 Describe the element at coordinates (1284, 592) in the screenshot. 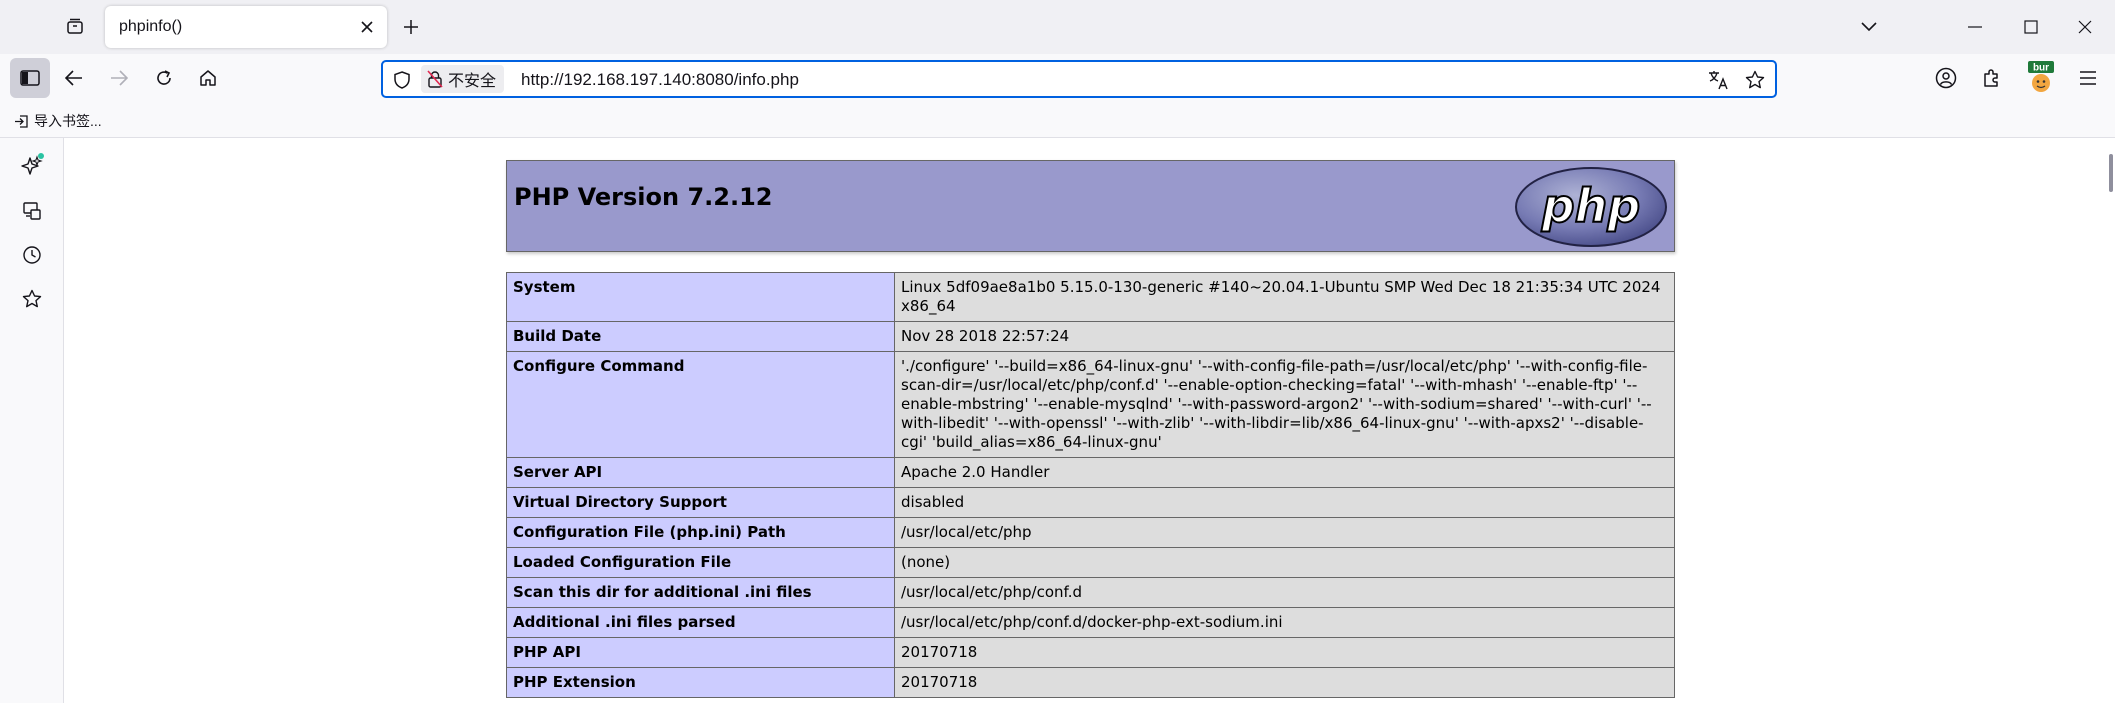

I see `info-value-cell: /usr/local/etc/php/conf.d` at that location.